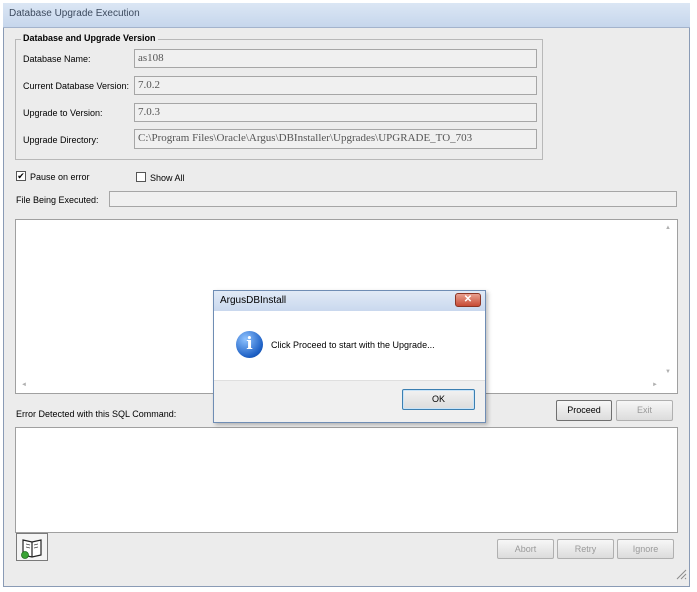 This screenshot has width=697, height=592. I want to click on pause-on-error-checkbox: ✔, so click(21, 176).